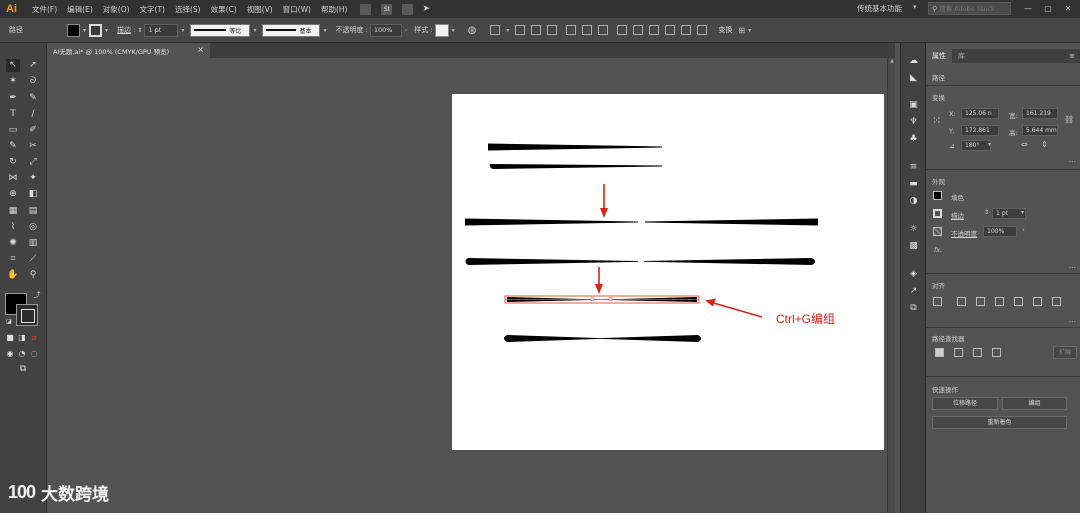  I want to click on menu-edit: 编辑(E), so click(80, 9).